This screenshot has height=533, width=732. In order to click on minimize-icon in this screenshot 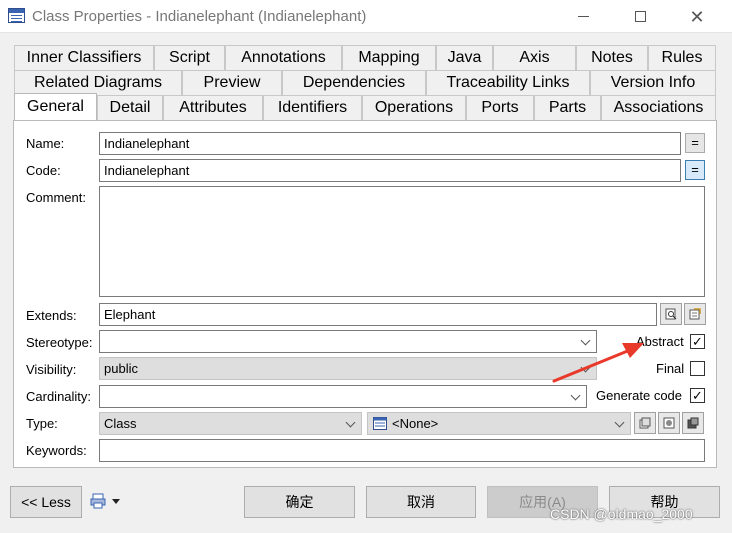, I will do `click(583, 16)`.